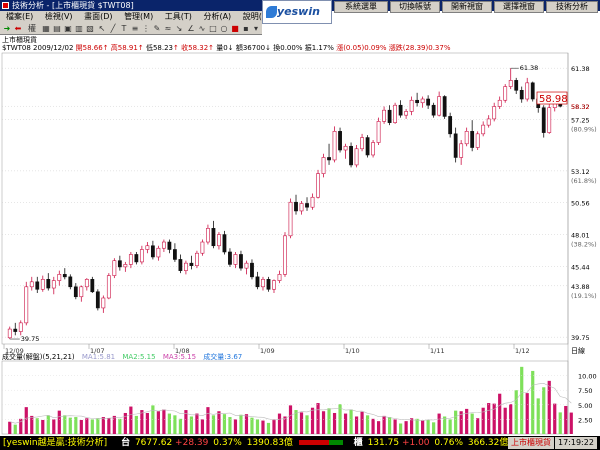 The image size is (600, 450). What do you see at coordinates (138, 16) in the screenshot?
I see `menu-manage: 管理(M)` at bounding box center [138, 16].